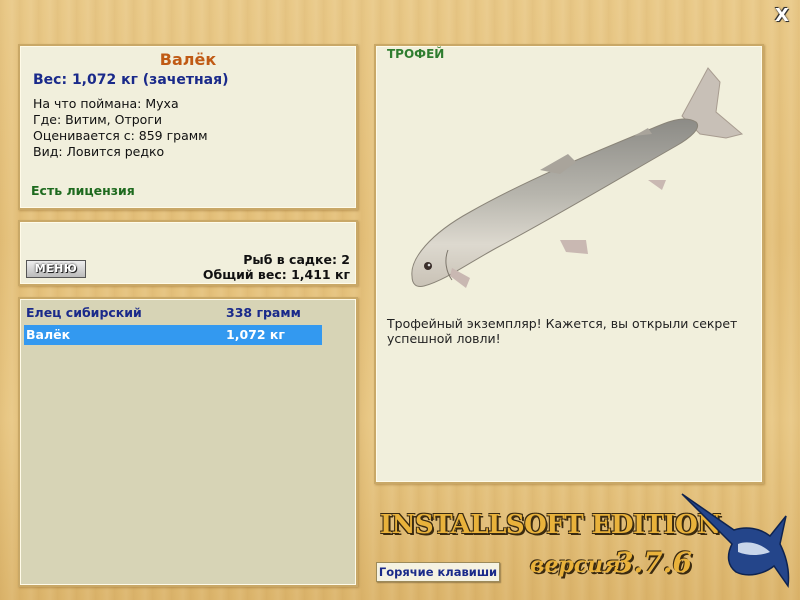 The width and height of the screenshot is (800, 600). What do you see at coordinates (48, 334) in the screenshot?
I see `catch-item-name: Валёк` at bounding box center [48, 334].